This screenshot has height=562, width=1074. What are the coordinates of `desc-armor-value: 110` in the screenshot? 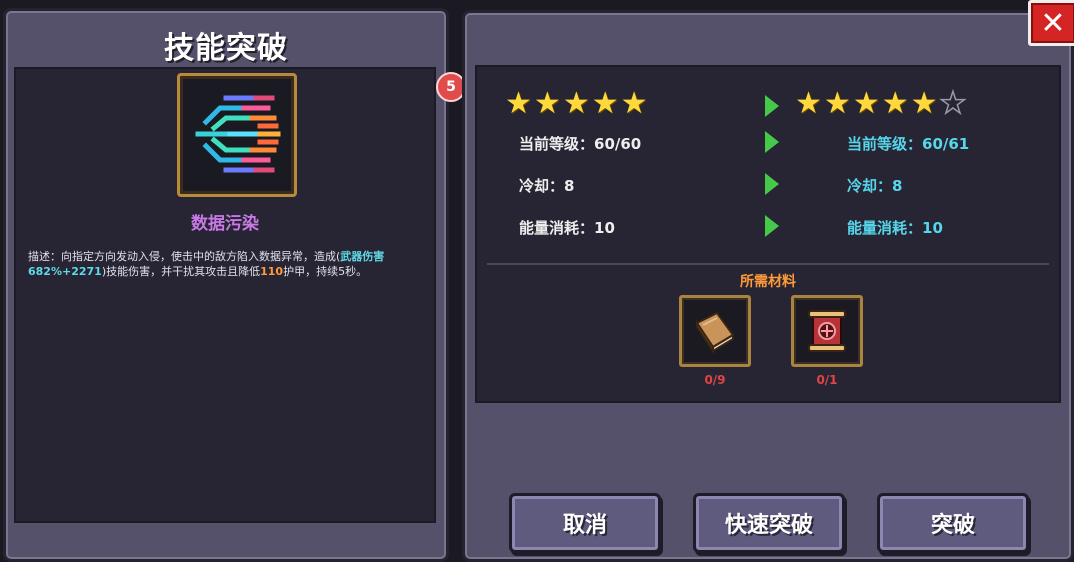 It's located at (272, 271).